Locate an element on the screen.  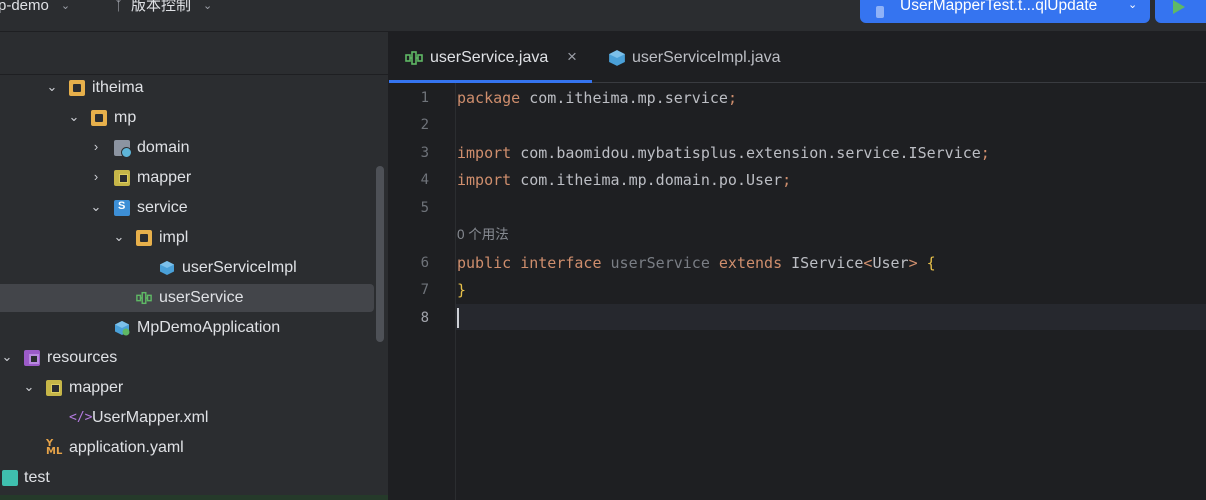
tree-item-label: service is located at coordinates (162, 207).